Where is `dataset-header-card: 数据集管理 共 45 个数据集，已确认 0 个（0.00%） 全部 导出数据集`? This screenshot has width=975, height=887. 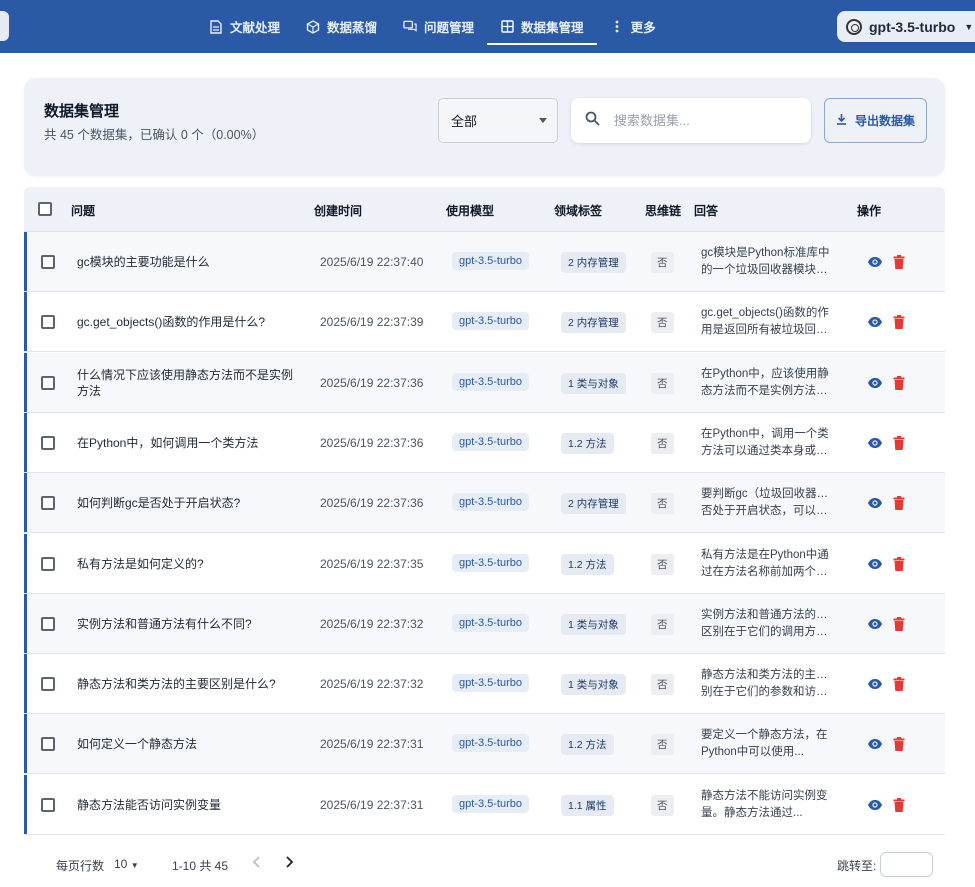 dataset-header-card: 数据集管理 共 45 个数据集，已确认 0 个（0.00%） 全部 导出数据集 is located at coordinates (484, 127).